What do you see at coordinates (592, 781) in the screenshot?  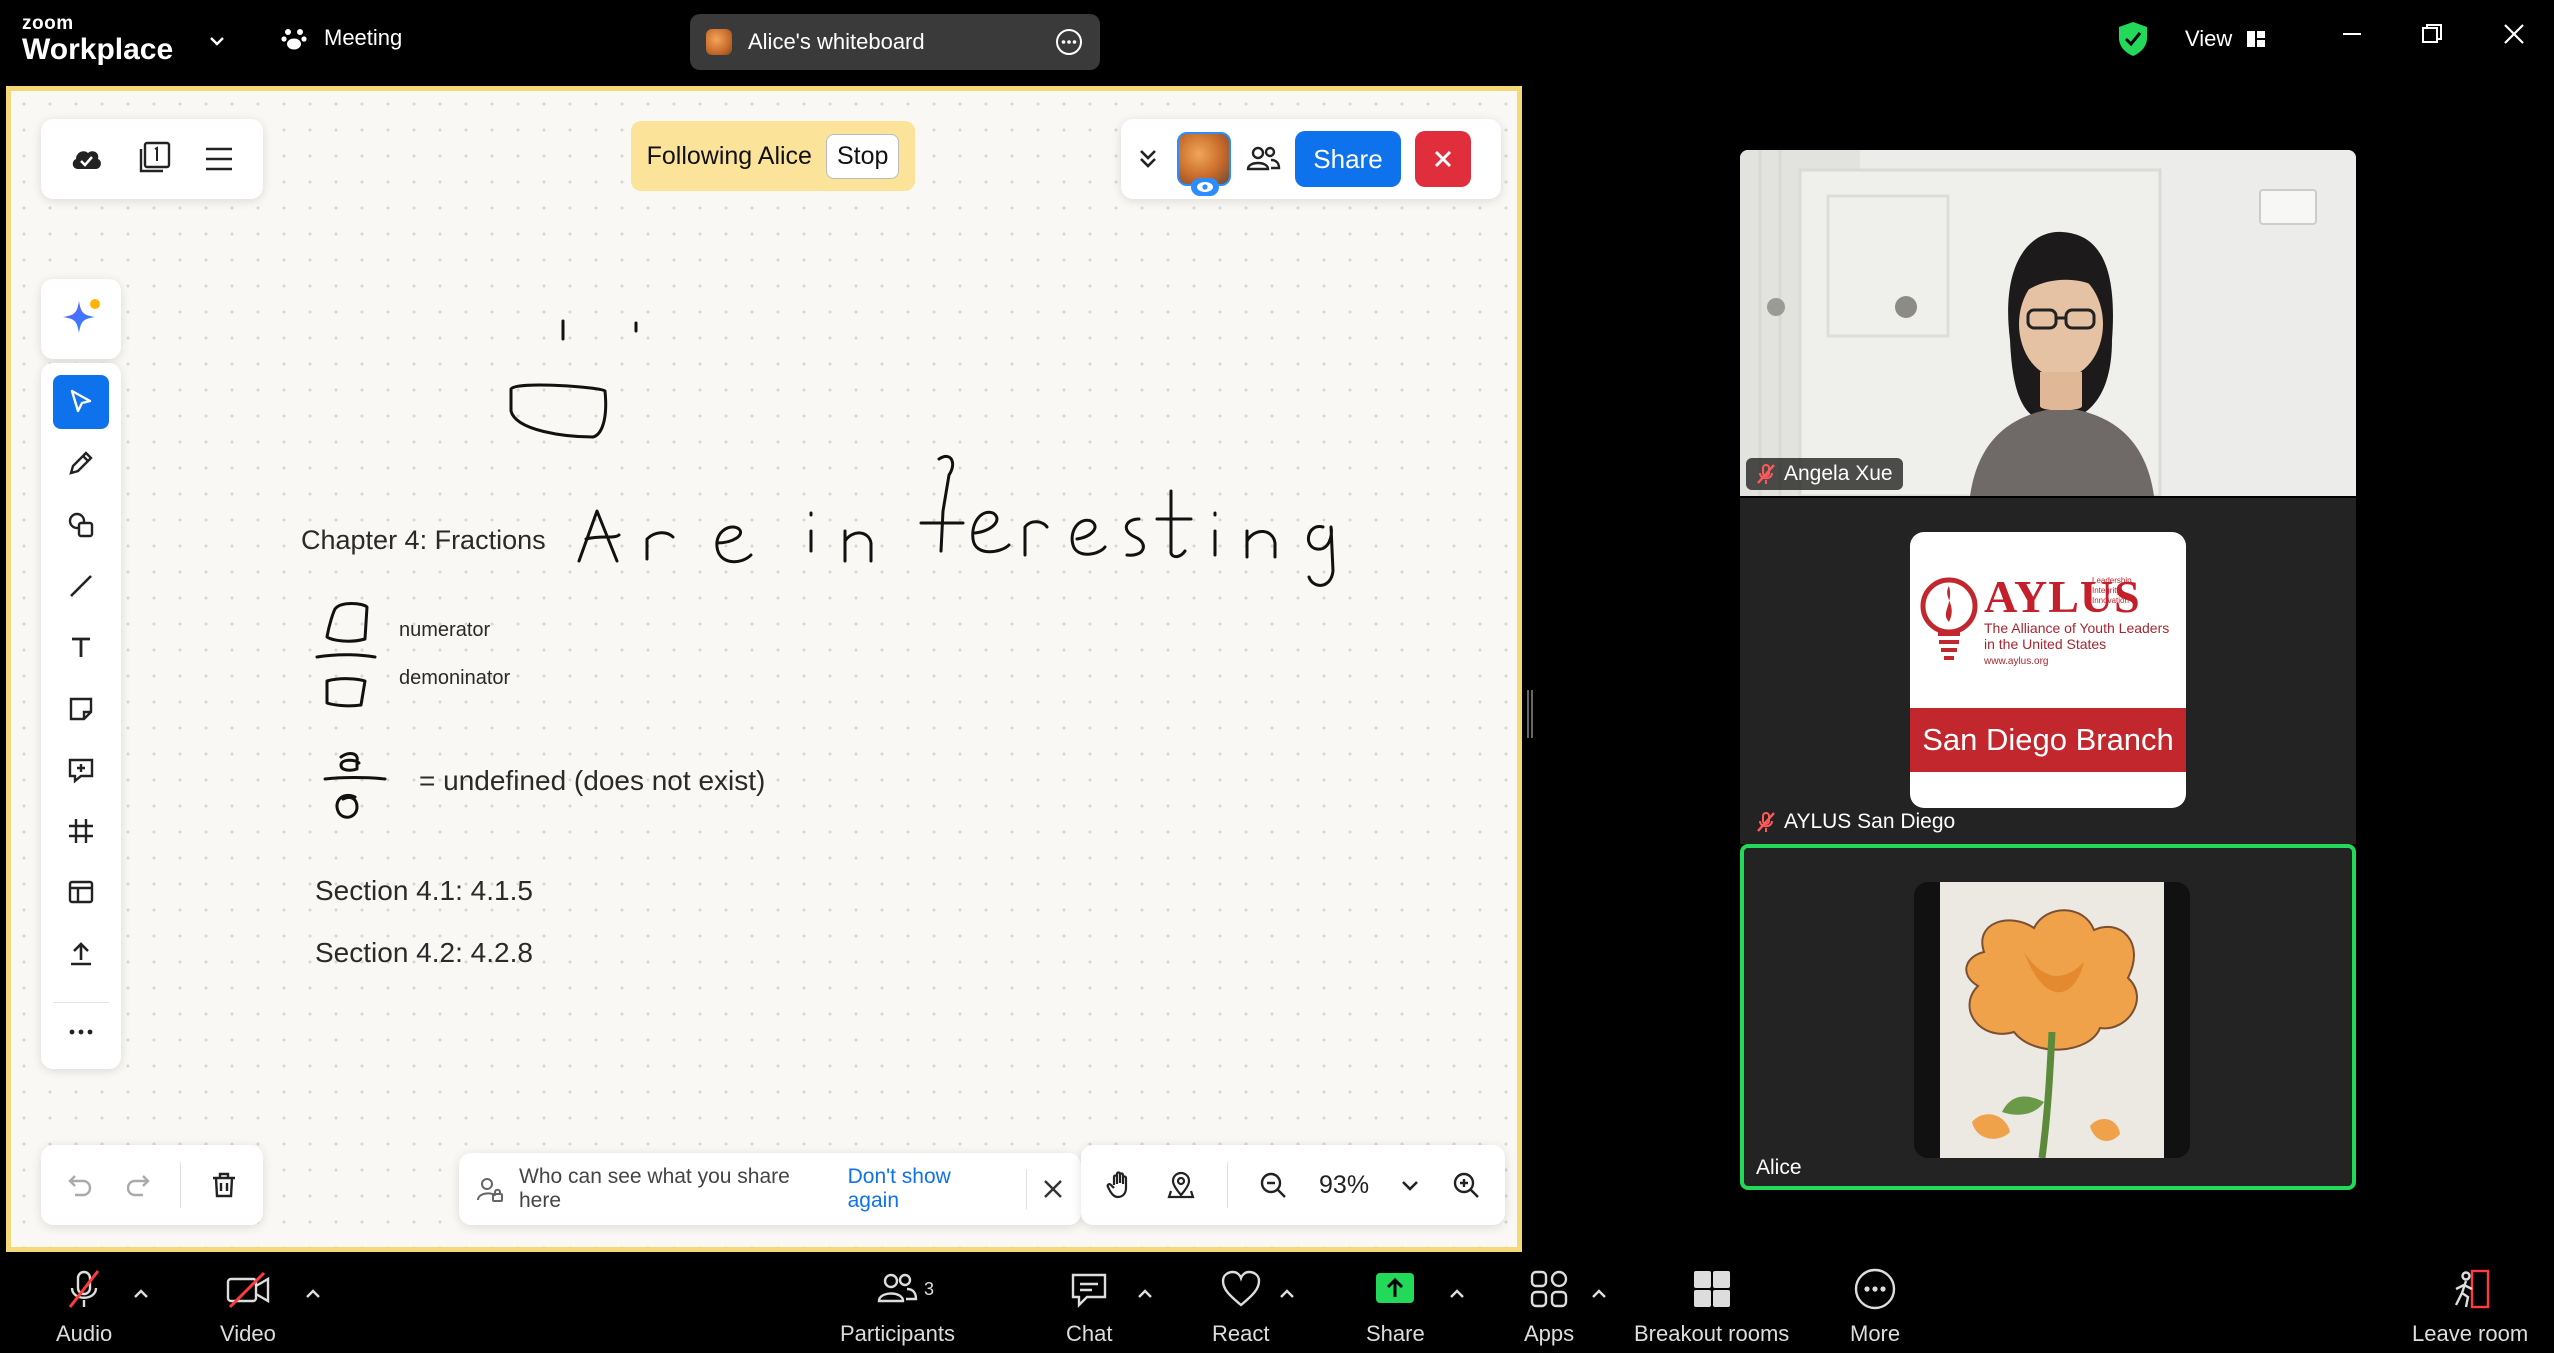 I see `undefined-text: = undefined (does not exist)` at bounding box center [592, 781].